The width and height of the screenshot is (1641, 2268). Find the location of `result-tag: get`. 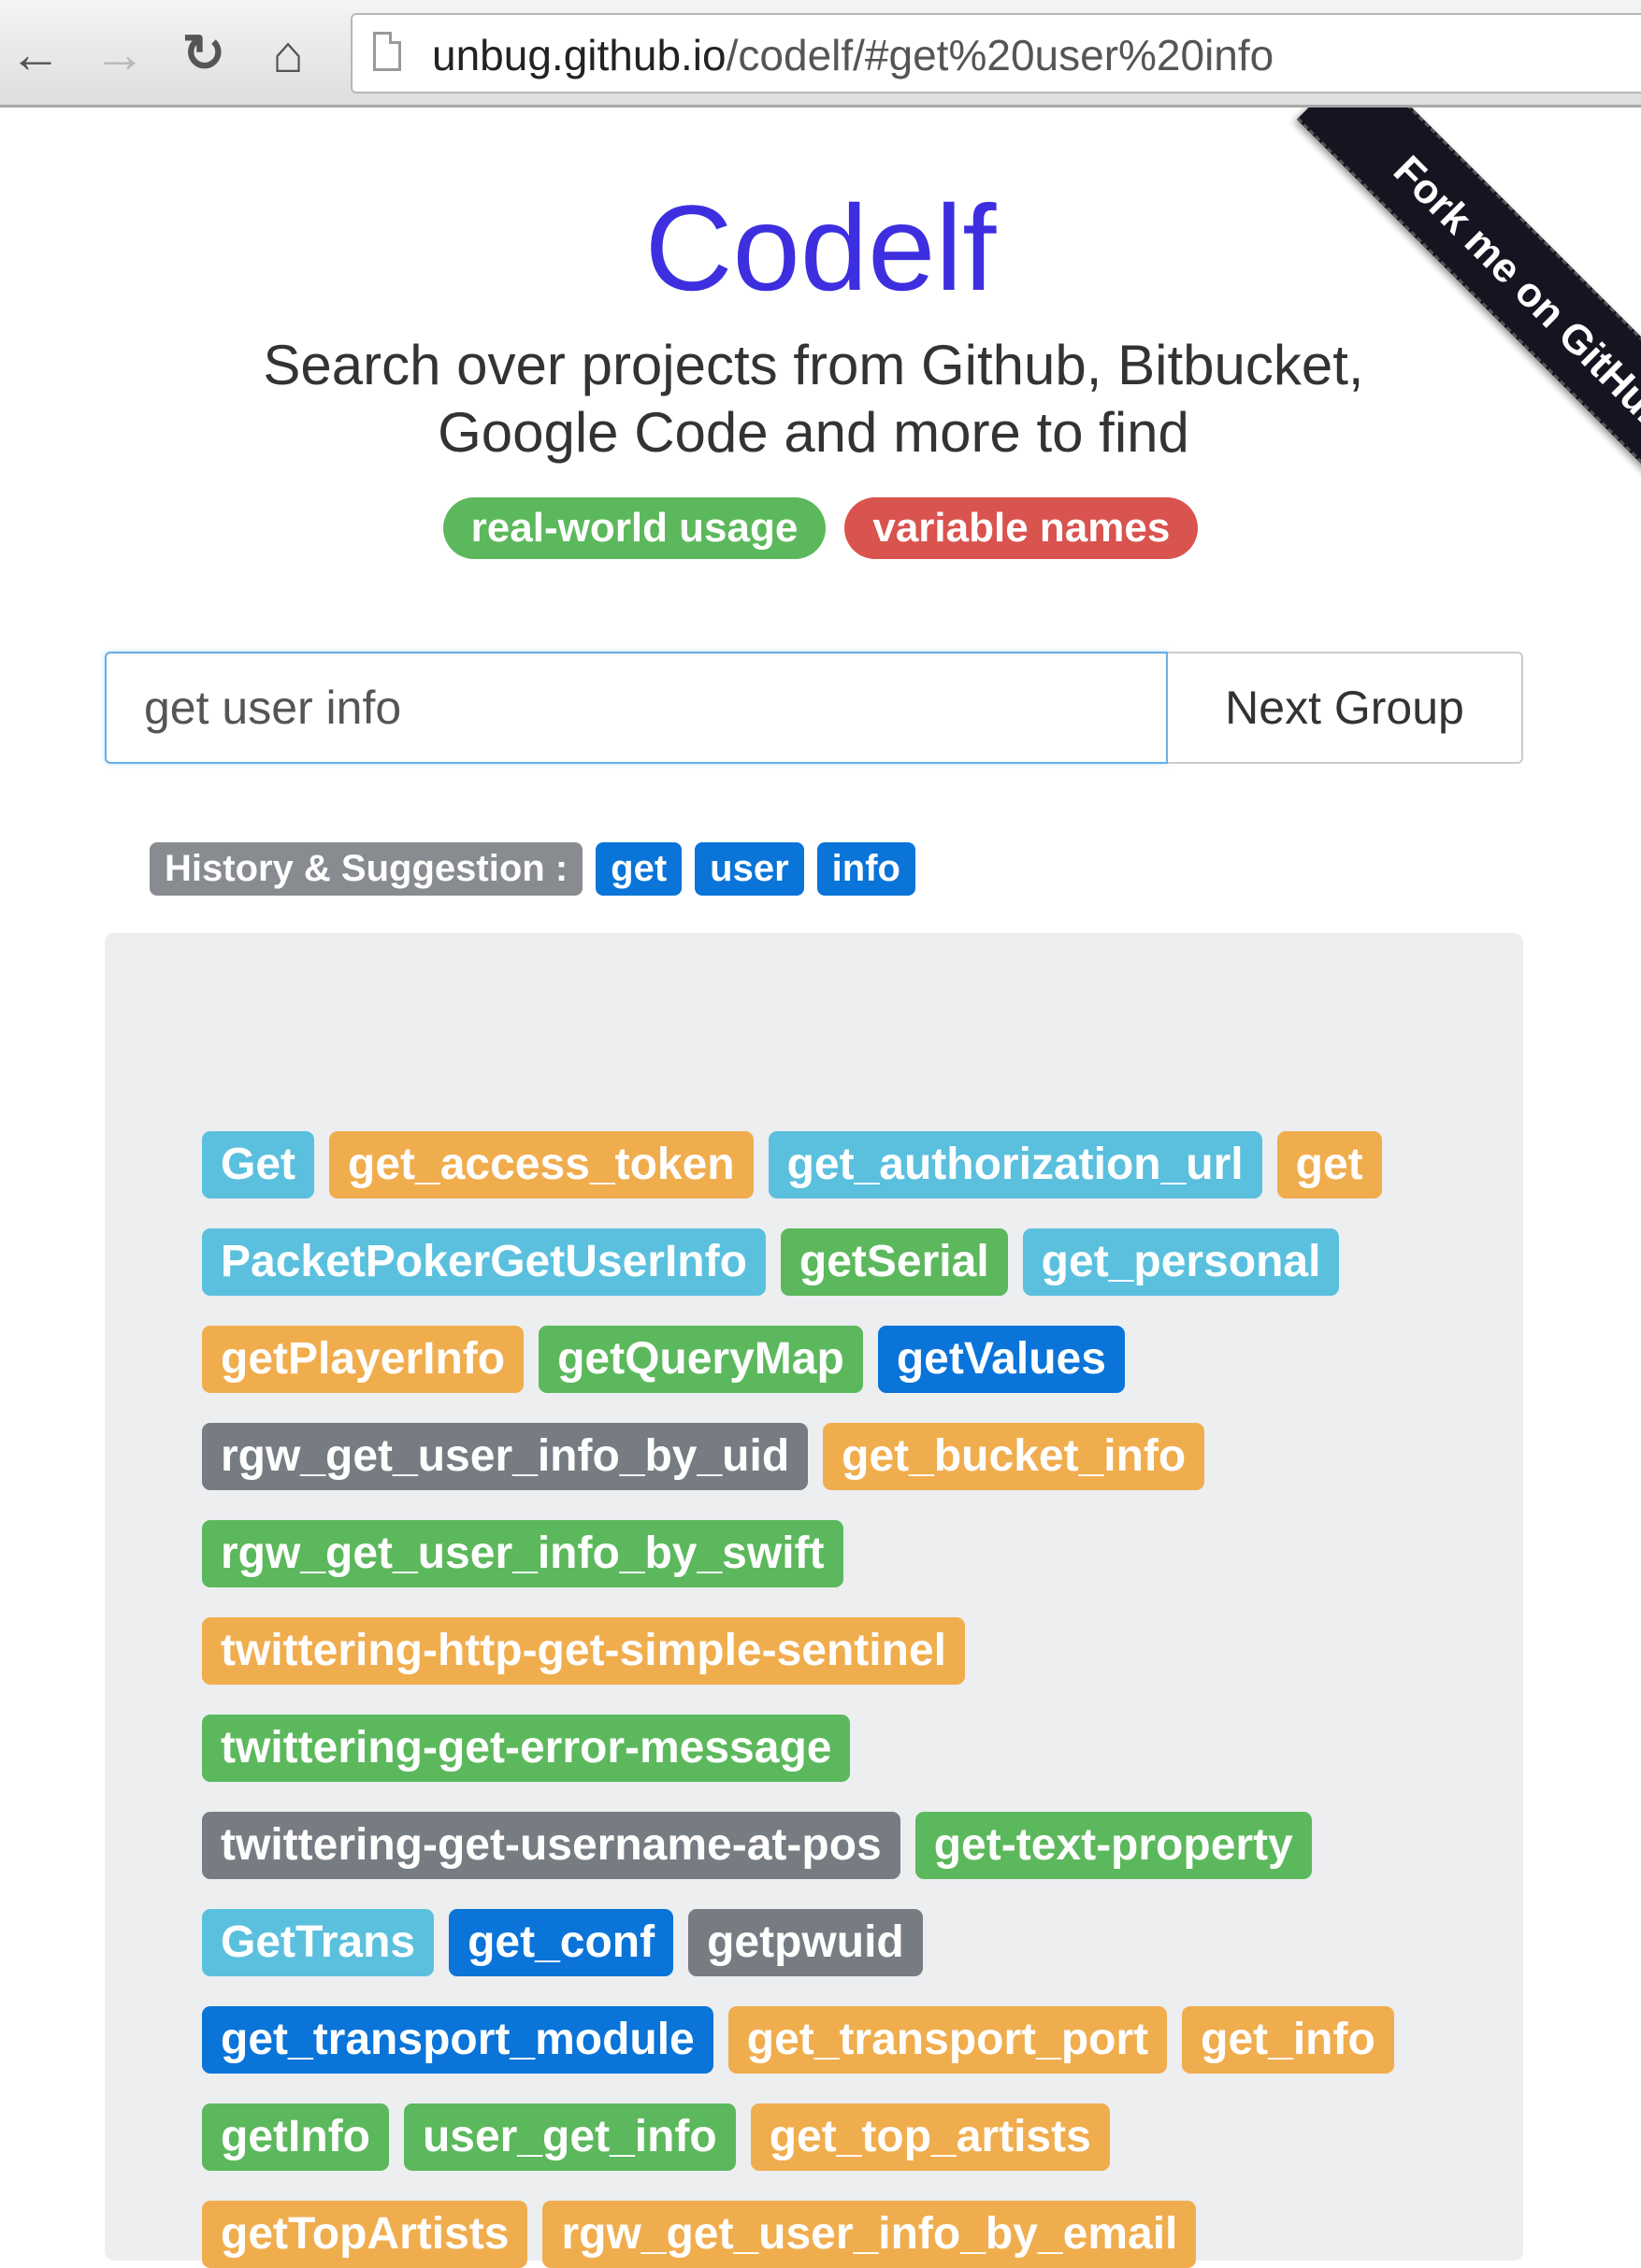

result-tag: get is located at coordinates (1329, 1165).